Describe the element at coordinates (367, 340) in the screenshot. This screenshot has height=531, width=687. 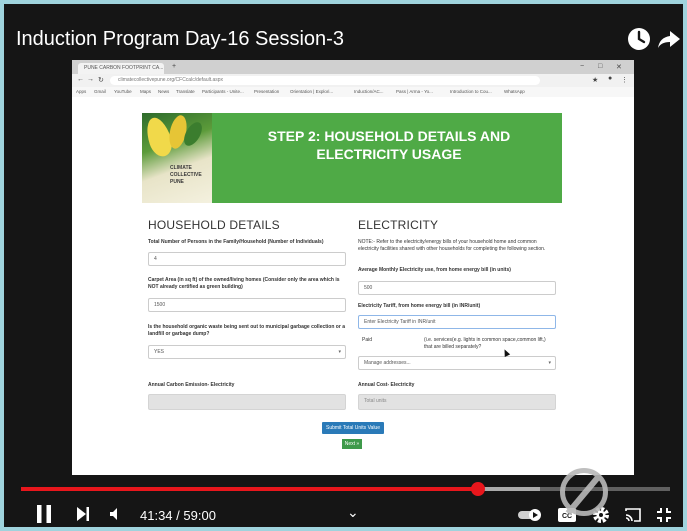
I see `paid-label: Paid` at that location.